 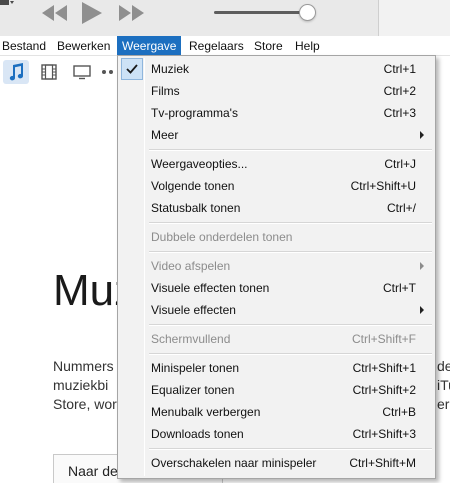 What do you see at coordinates (81, 385) in the screenshot?
I see `library-text-line: muziekbi` at bounding box center [81, 385].